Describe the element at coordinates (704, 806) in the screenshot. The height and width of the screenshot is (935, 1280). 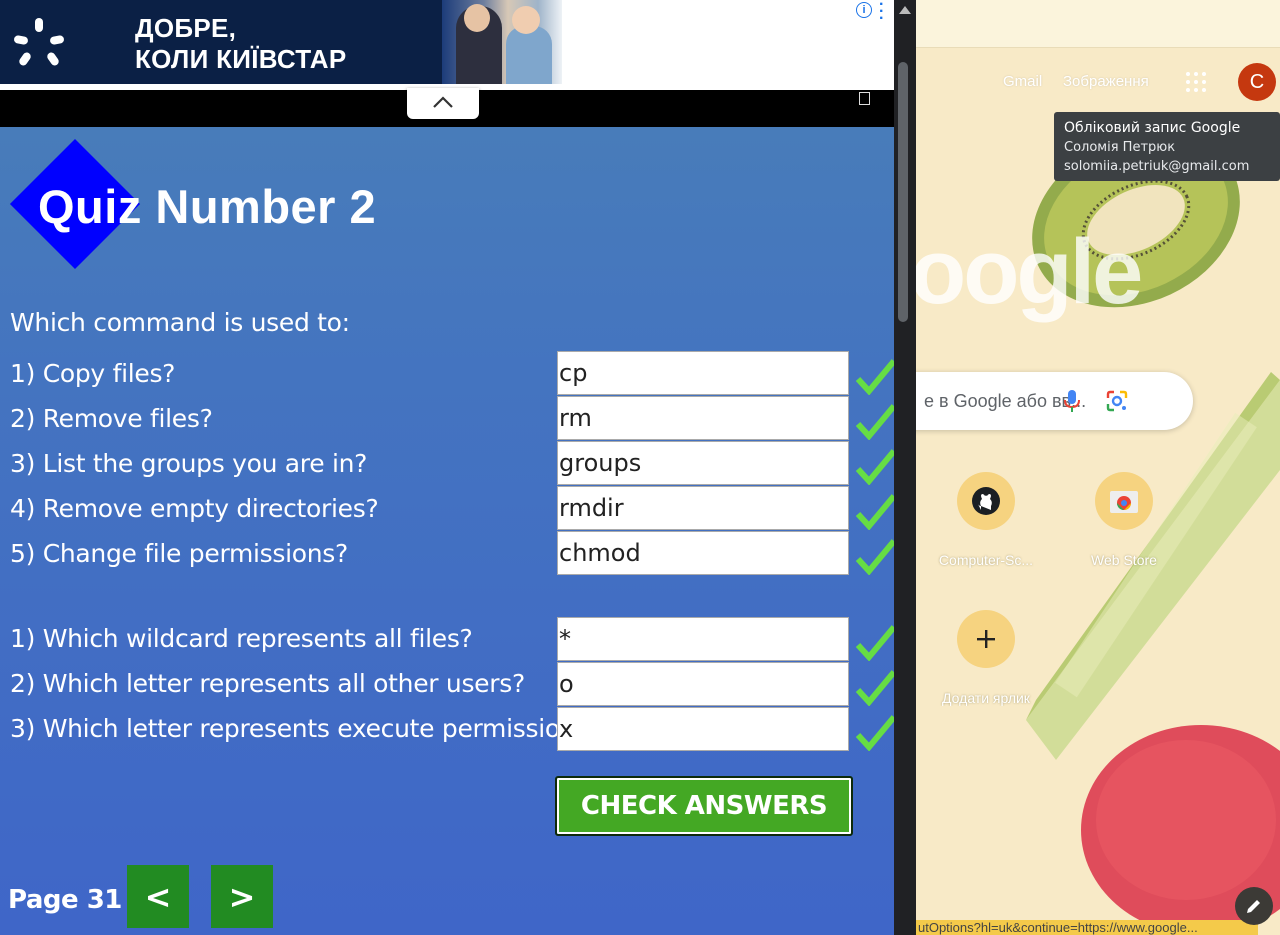
I see `check-answers-button: CHECK ANSWERS` at that location.